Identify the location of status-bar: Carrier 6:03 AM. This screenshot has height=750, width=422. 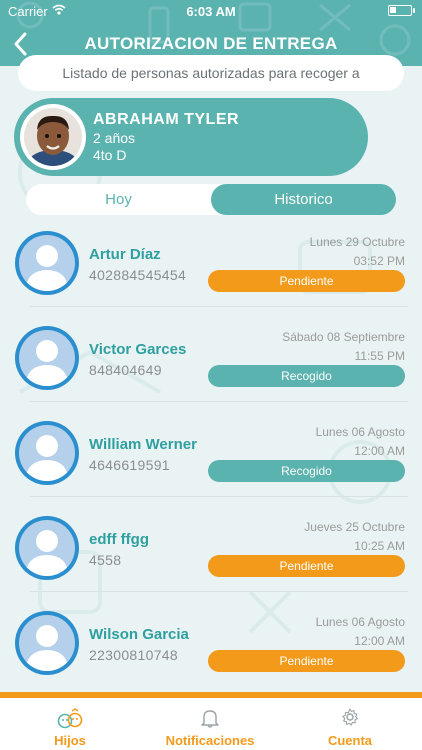
(211, 11).